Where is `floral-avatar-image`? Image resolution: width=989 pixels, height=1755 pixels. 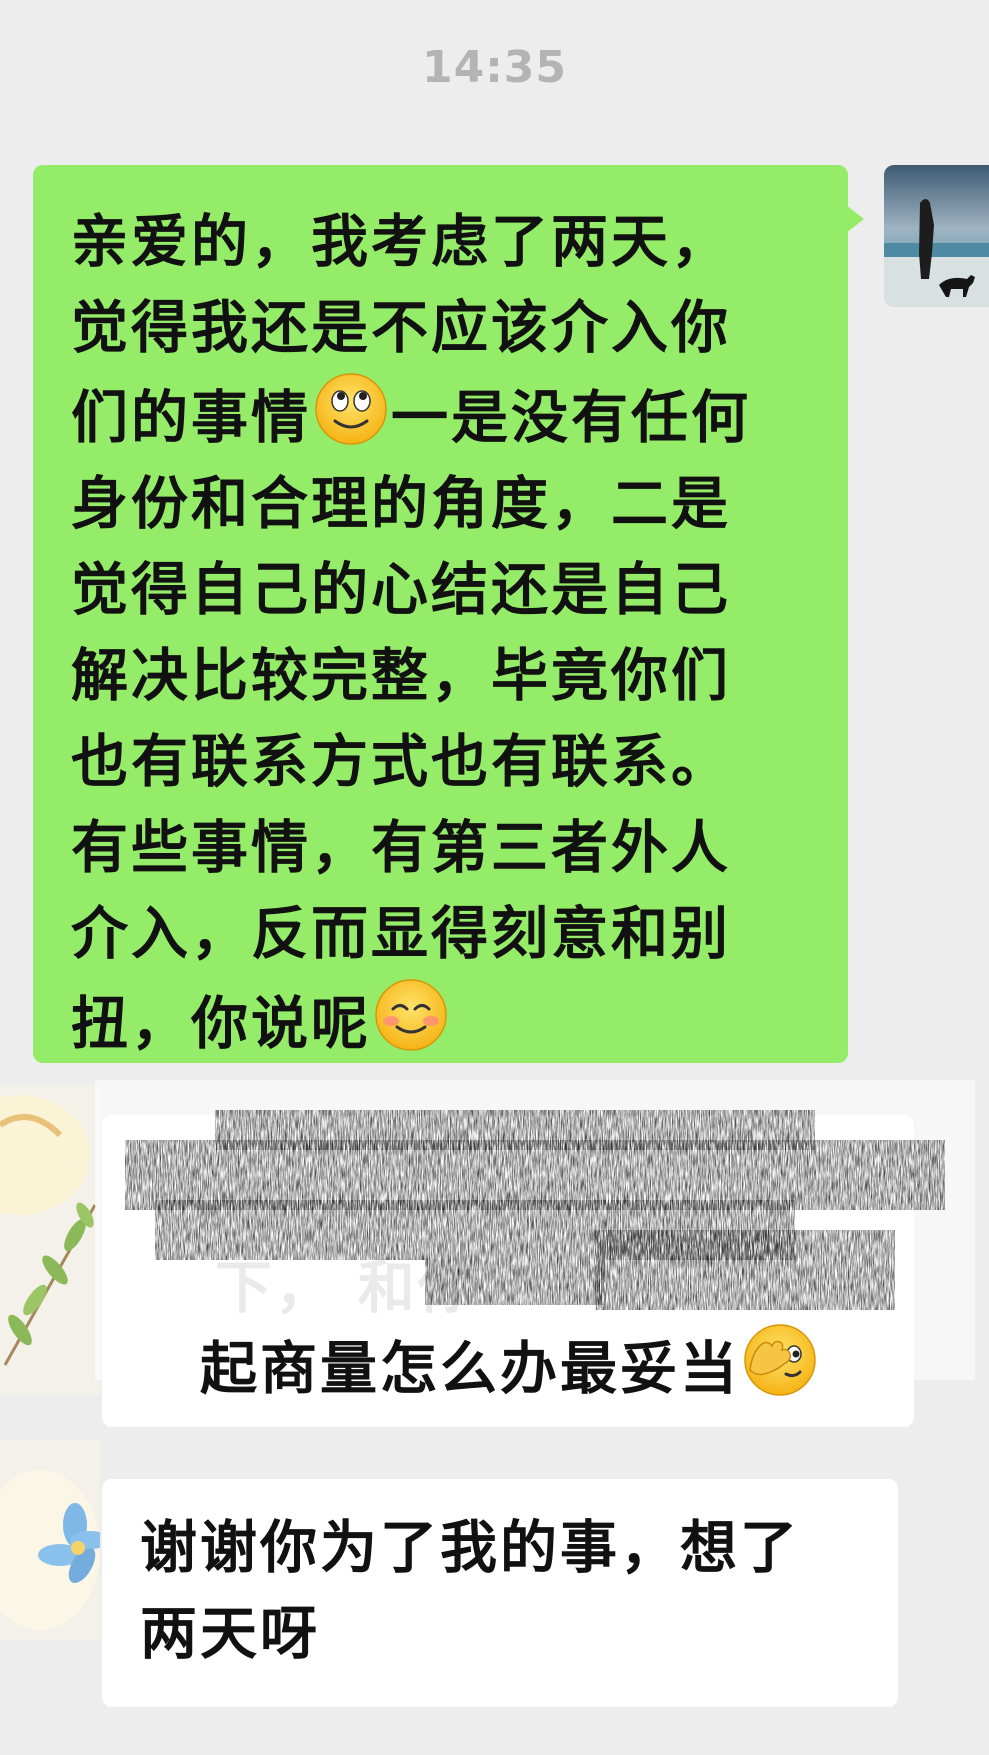 floral-avatar-image is located at coordinates (50, 1240).